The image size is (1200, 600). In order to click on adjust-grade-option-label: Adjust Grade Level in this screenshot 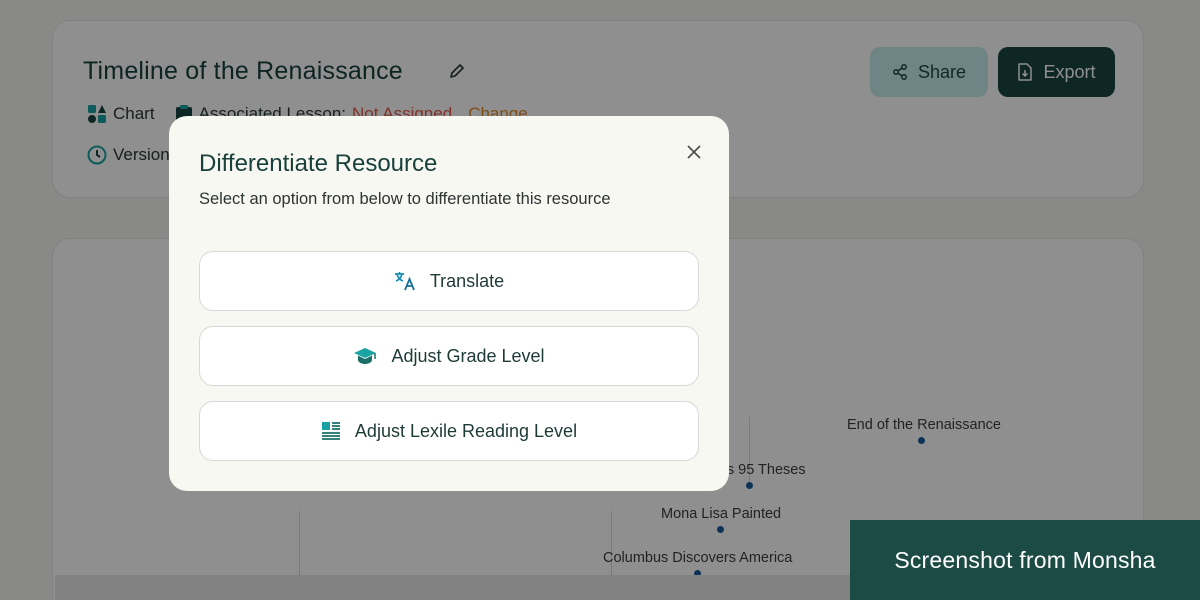, I will do `click(468, 355)`.